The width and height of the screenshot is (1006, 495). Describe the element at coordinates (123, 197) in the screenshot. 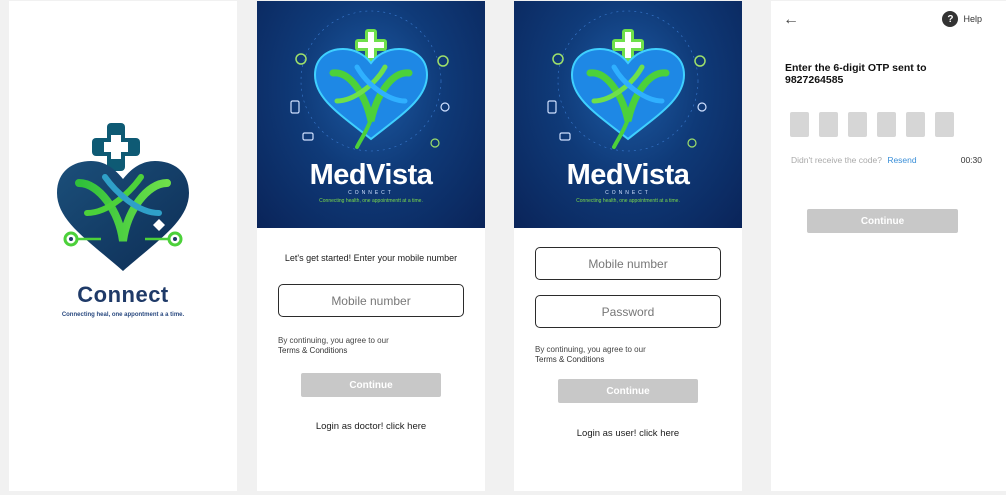

I see `connect-heart-logo` at that location.